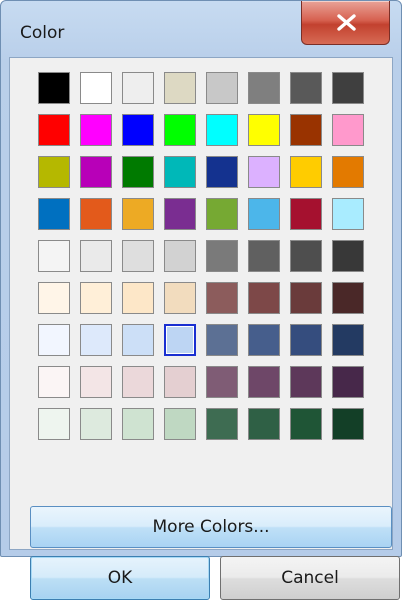 This screenshot has height=600, width=402. What do you see at coordinates (310, 578) in the screenshot?
I see `cancel-button: Cancel` at bounding box center [310, 578].